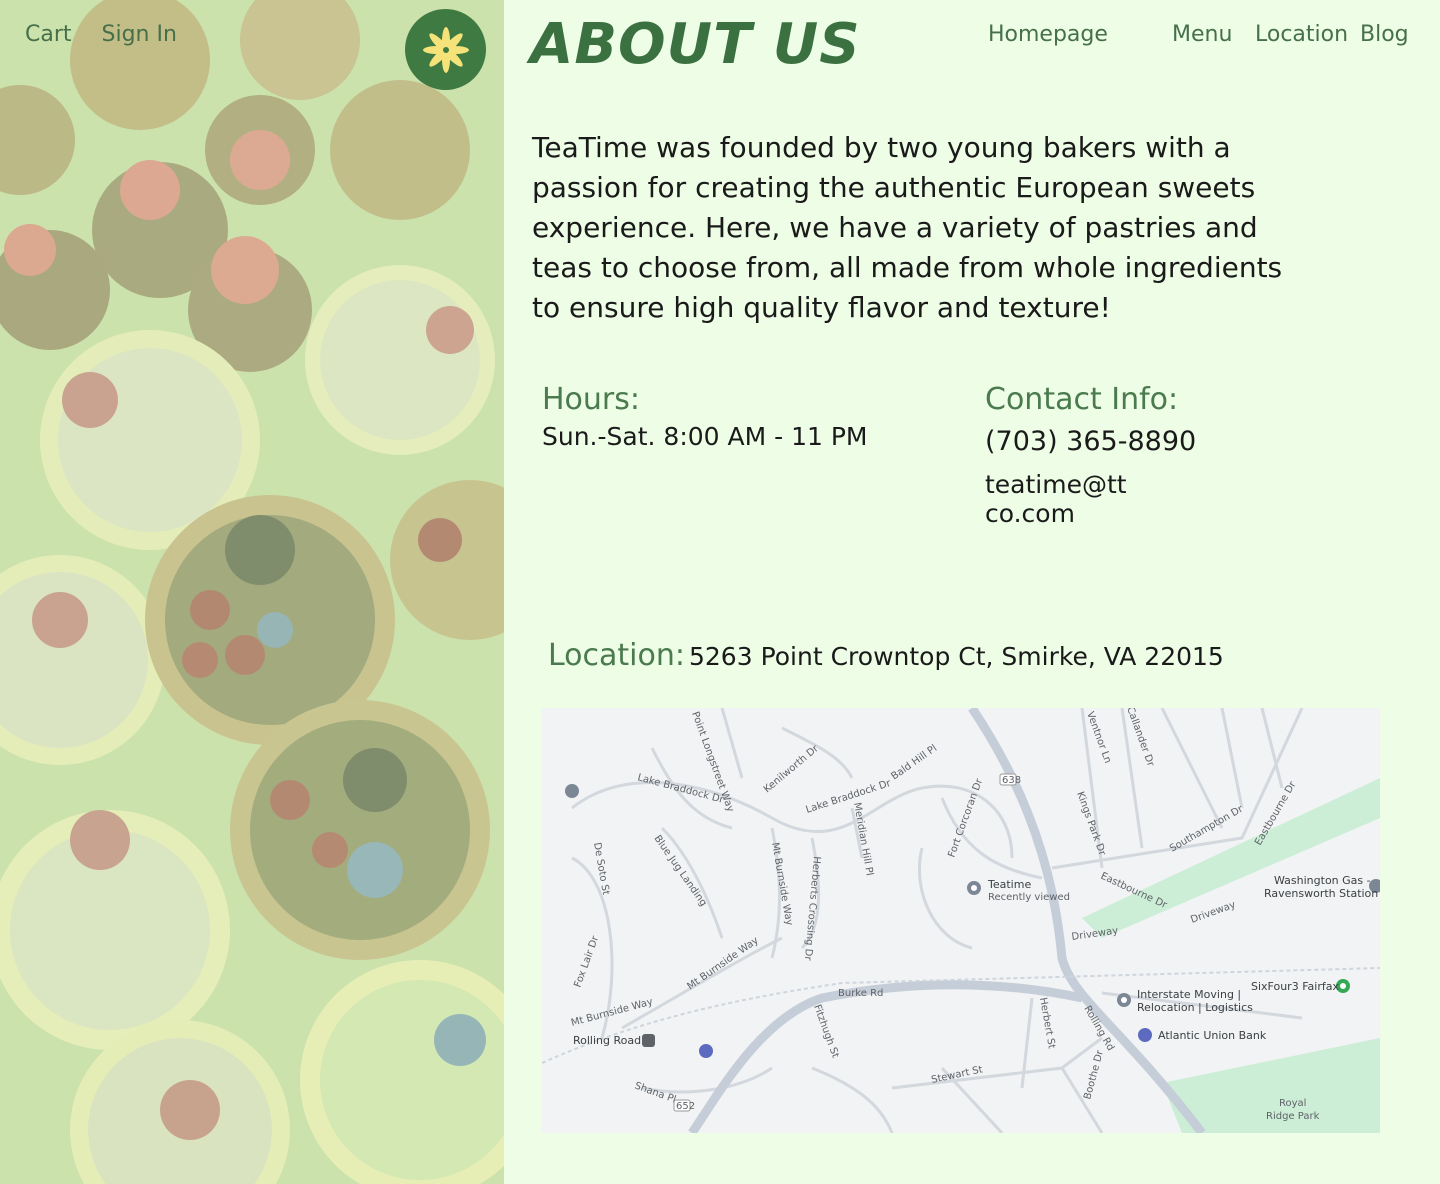 The image size is (1440, 1184). I want to click on route-shield: 652, so click(684, 1105).